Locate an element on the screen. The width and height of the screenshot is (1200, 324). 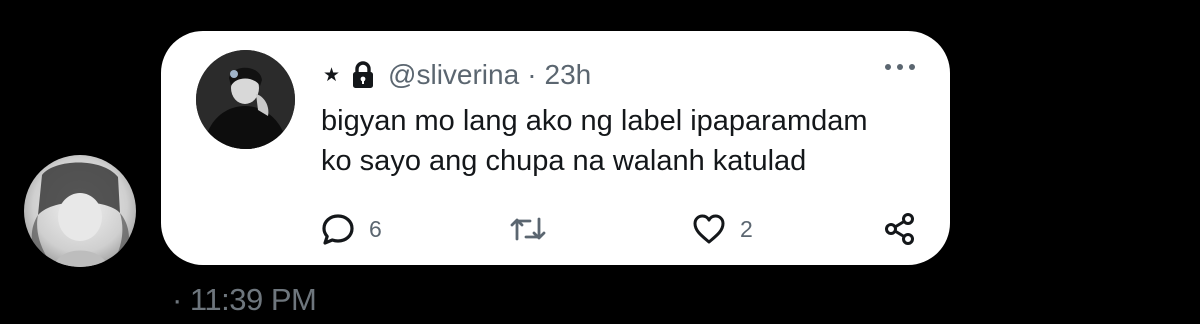
tweet-text-line: ko sayo ang chupa na walanh katulad is located at coordinates (564, 161).